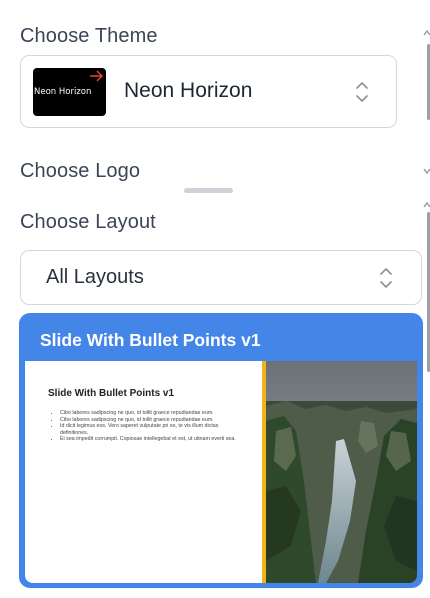  I want to click on theme-thumbnail: Neon Horizon, so click(69, 92).